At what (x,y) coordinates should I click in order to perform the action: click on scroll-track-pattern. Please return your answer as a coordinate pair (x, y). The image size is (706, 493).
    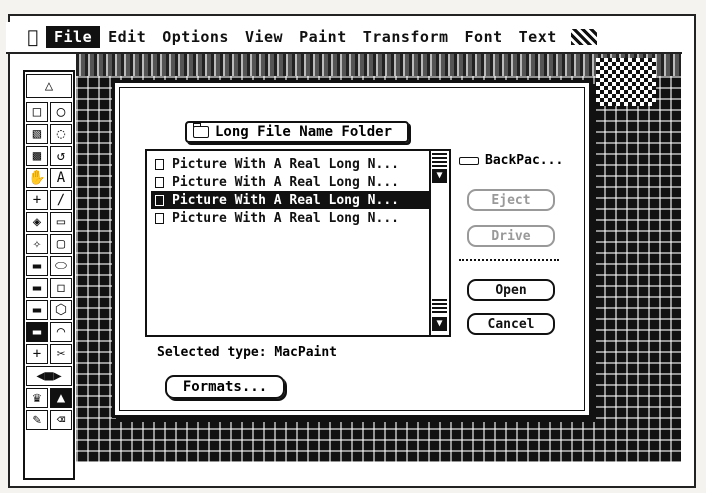
    Looking at the image, I should click on (439, 306).